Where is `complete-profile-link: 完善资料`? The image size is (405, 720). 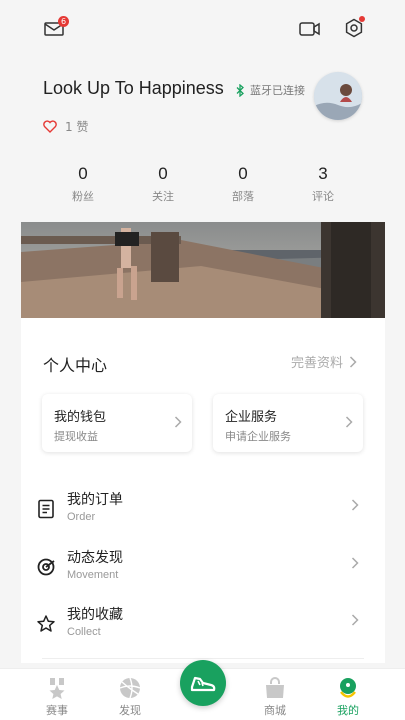
complete-profile-link: 完善资料 is located at coordinates (324, 361).